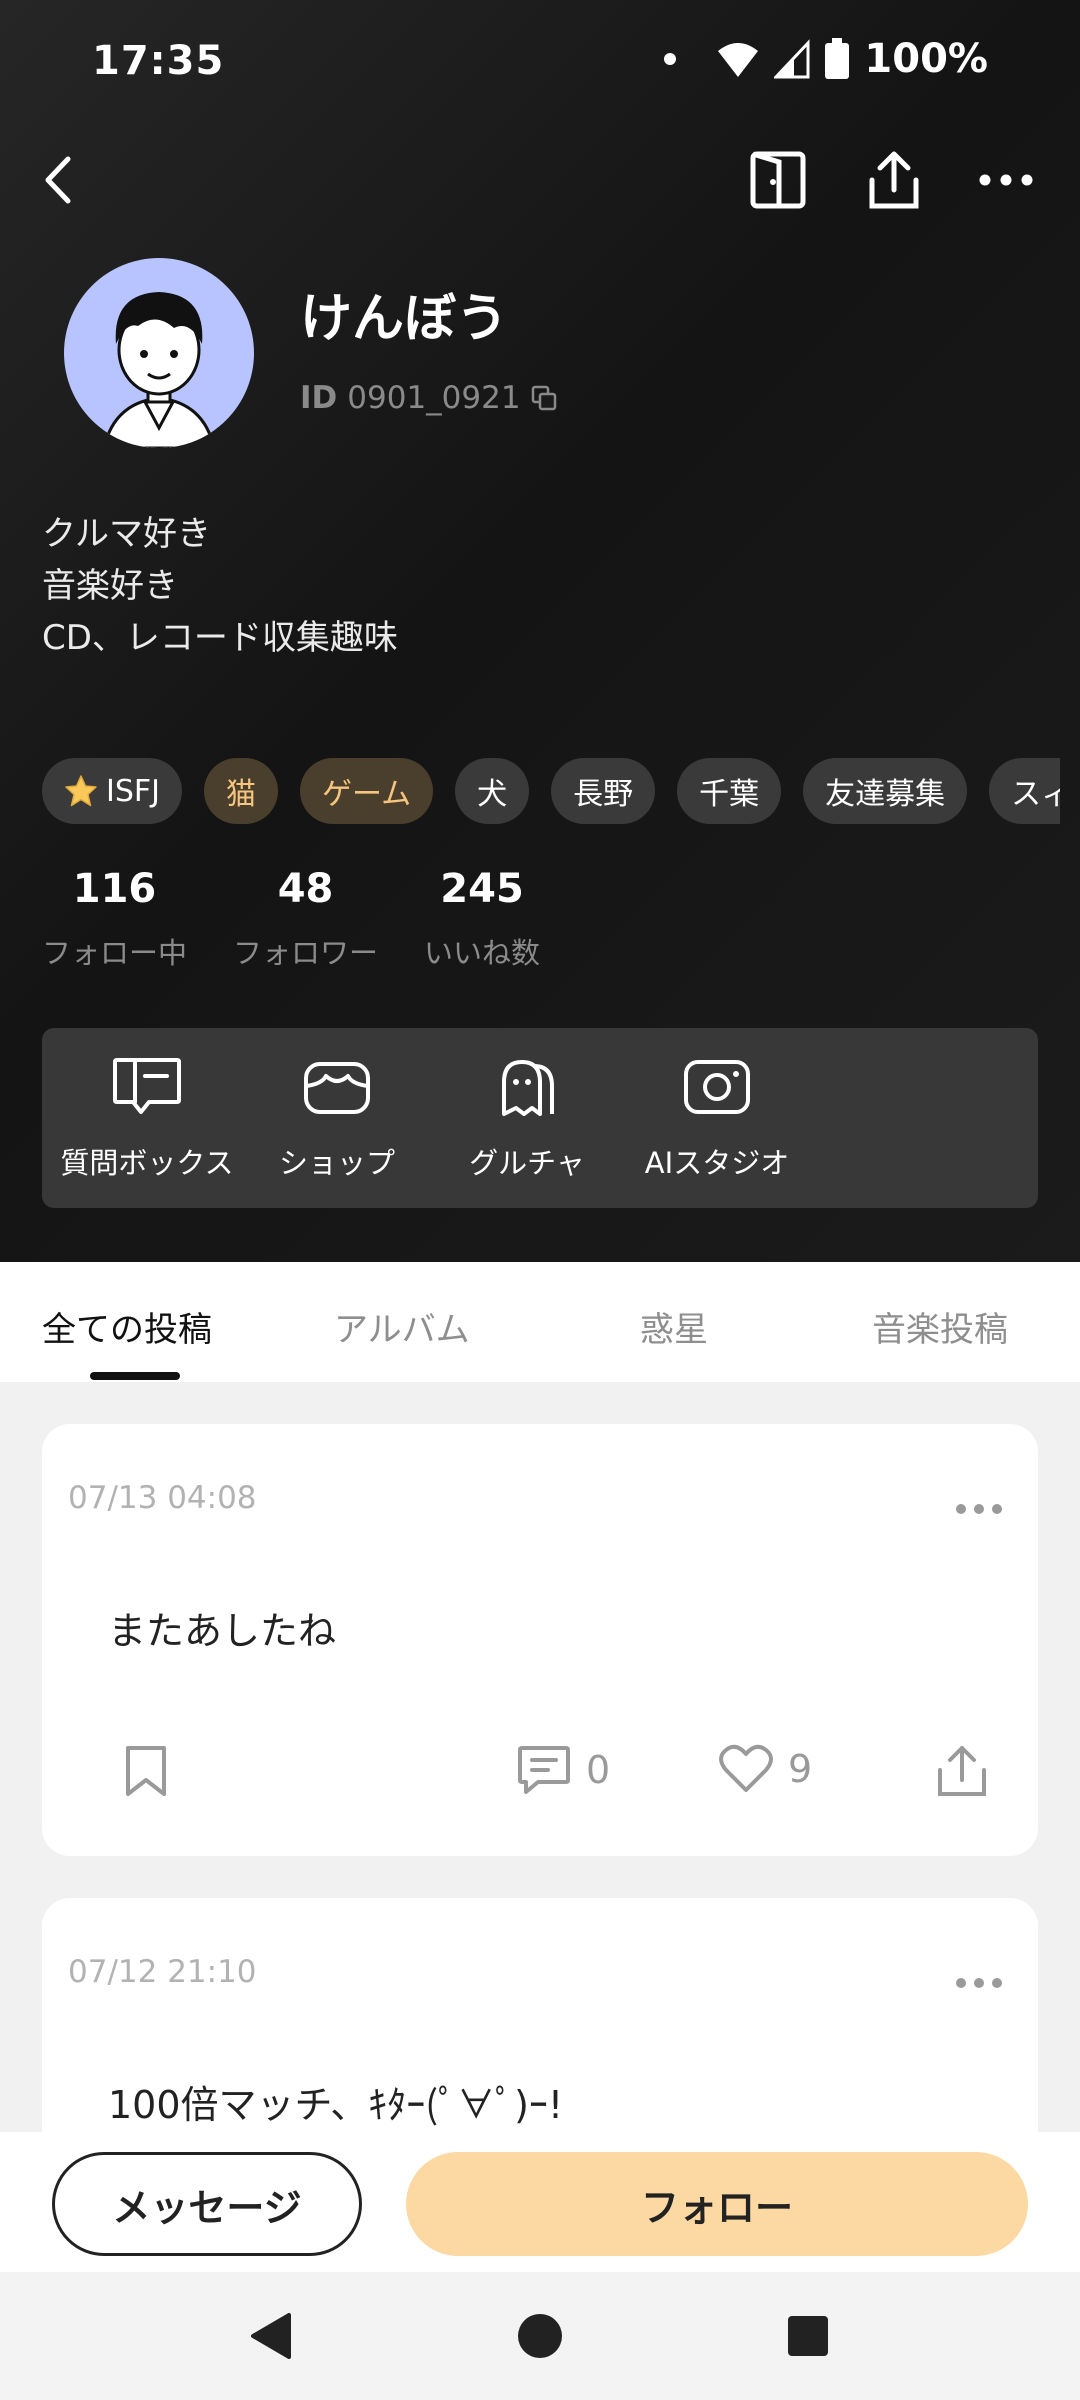 This screenshot has width=1080, height=2400. I want to click on tag-chiba: 千葉, so click(729, 791).